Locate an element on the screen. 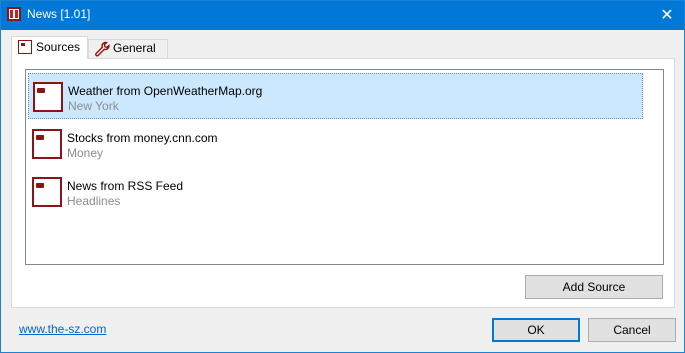 The image size is (685, 353). list-item: Stocks from money.cnn.com Money is located at coordinates (335, 144).